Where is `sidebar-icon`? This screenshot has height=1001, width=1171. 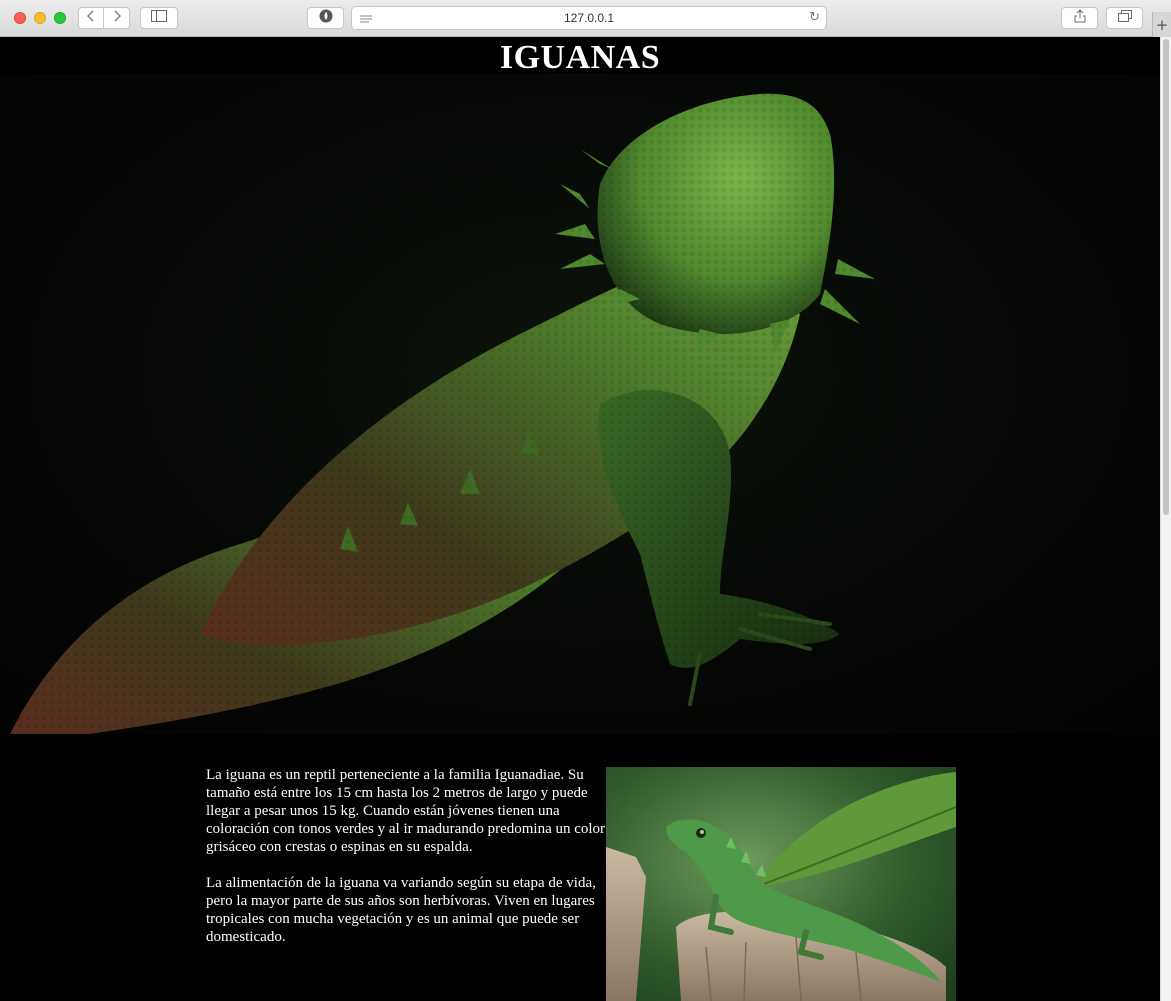
sidebar-icon is located at coordinates (159, 18).